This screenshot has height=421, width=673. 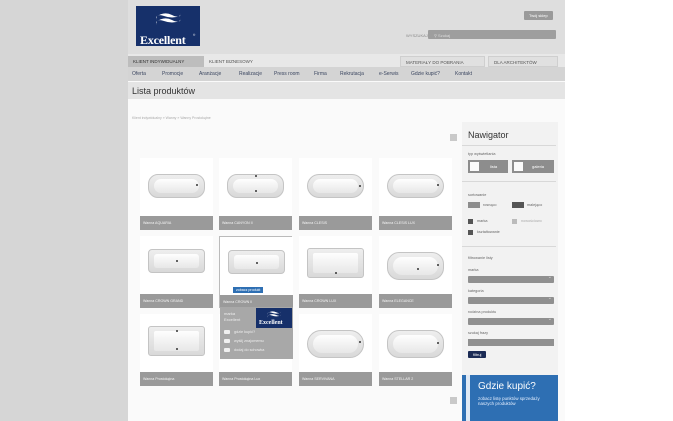 I want to click on product-card: Wanna ELEGANCE, so click(x=415, y=272).